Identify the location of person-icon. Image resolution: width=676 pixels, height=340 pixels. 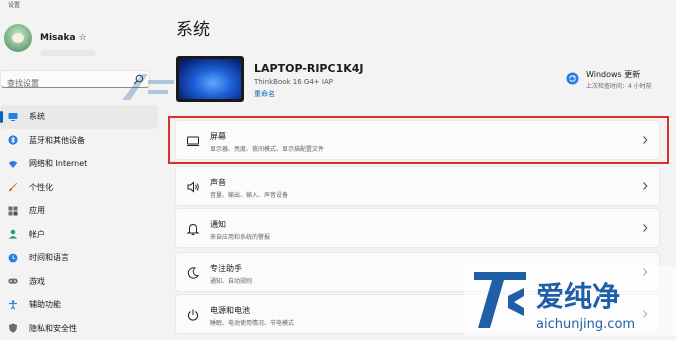
(13, 234).